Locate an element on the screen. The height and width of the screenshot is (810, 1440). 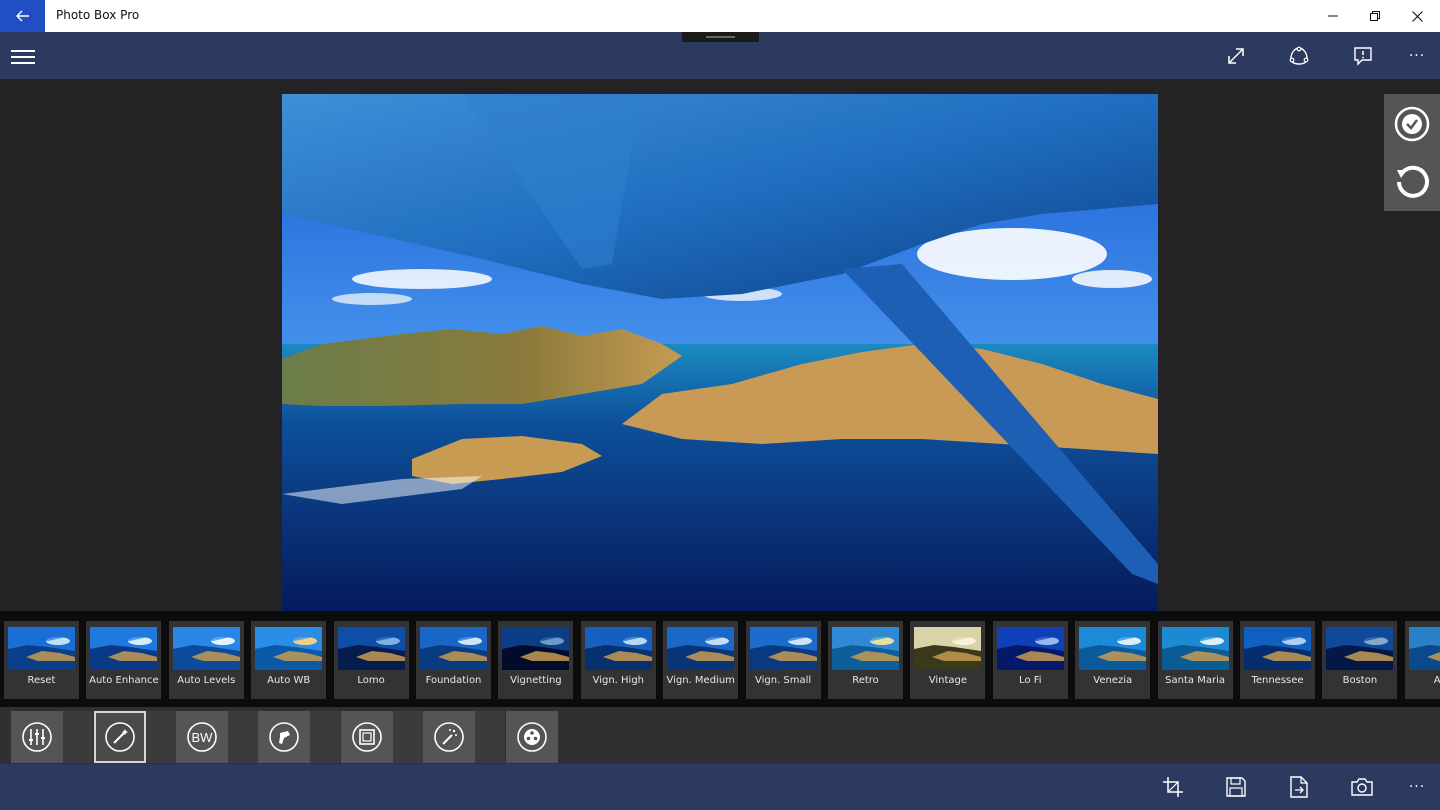
export-button is located at coordinates (1299, 787).